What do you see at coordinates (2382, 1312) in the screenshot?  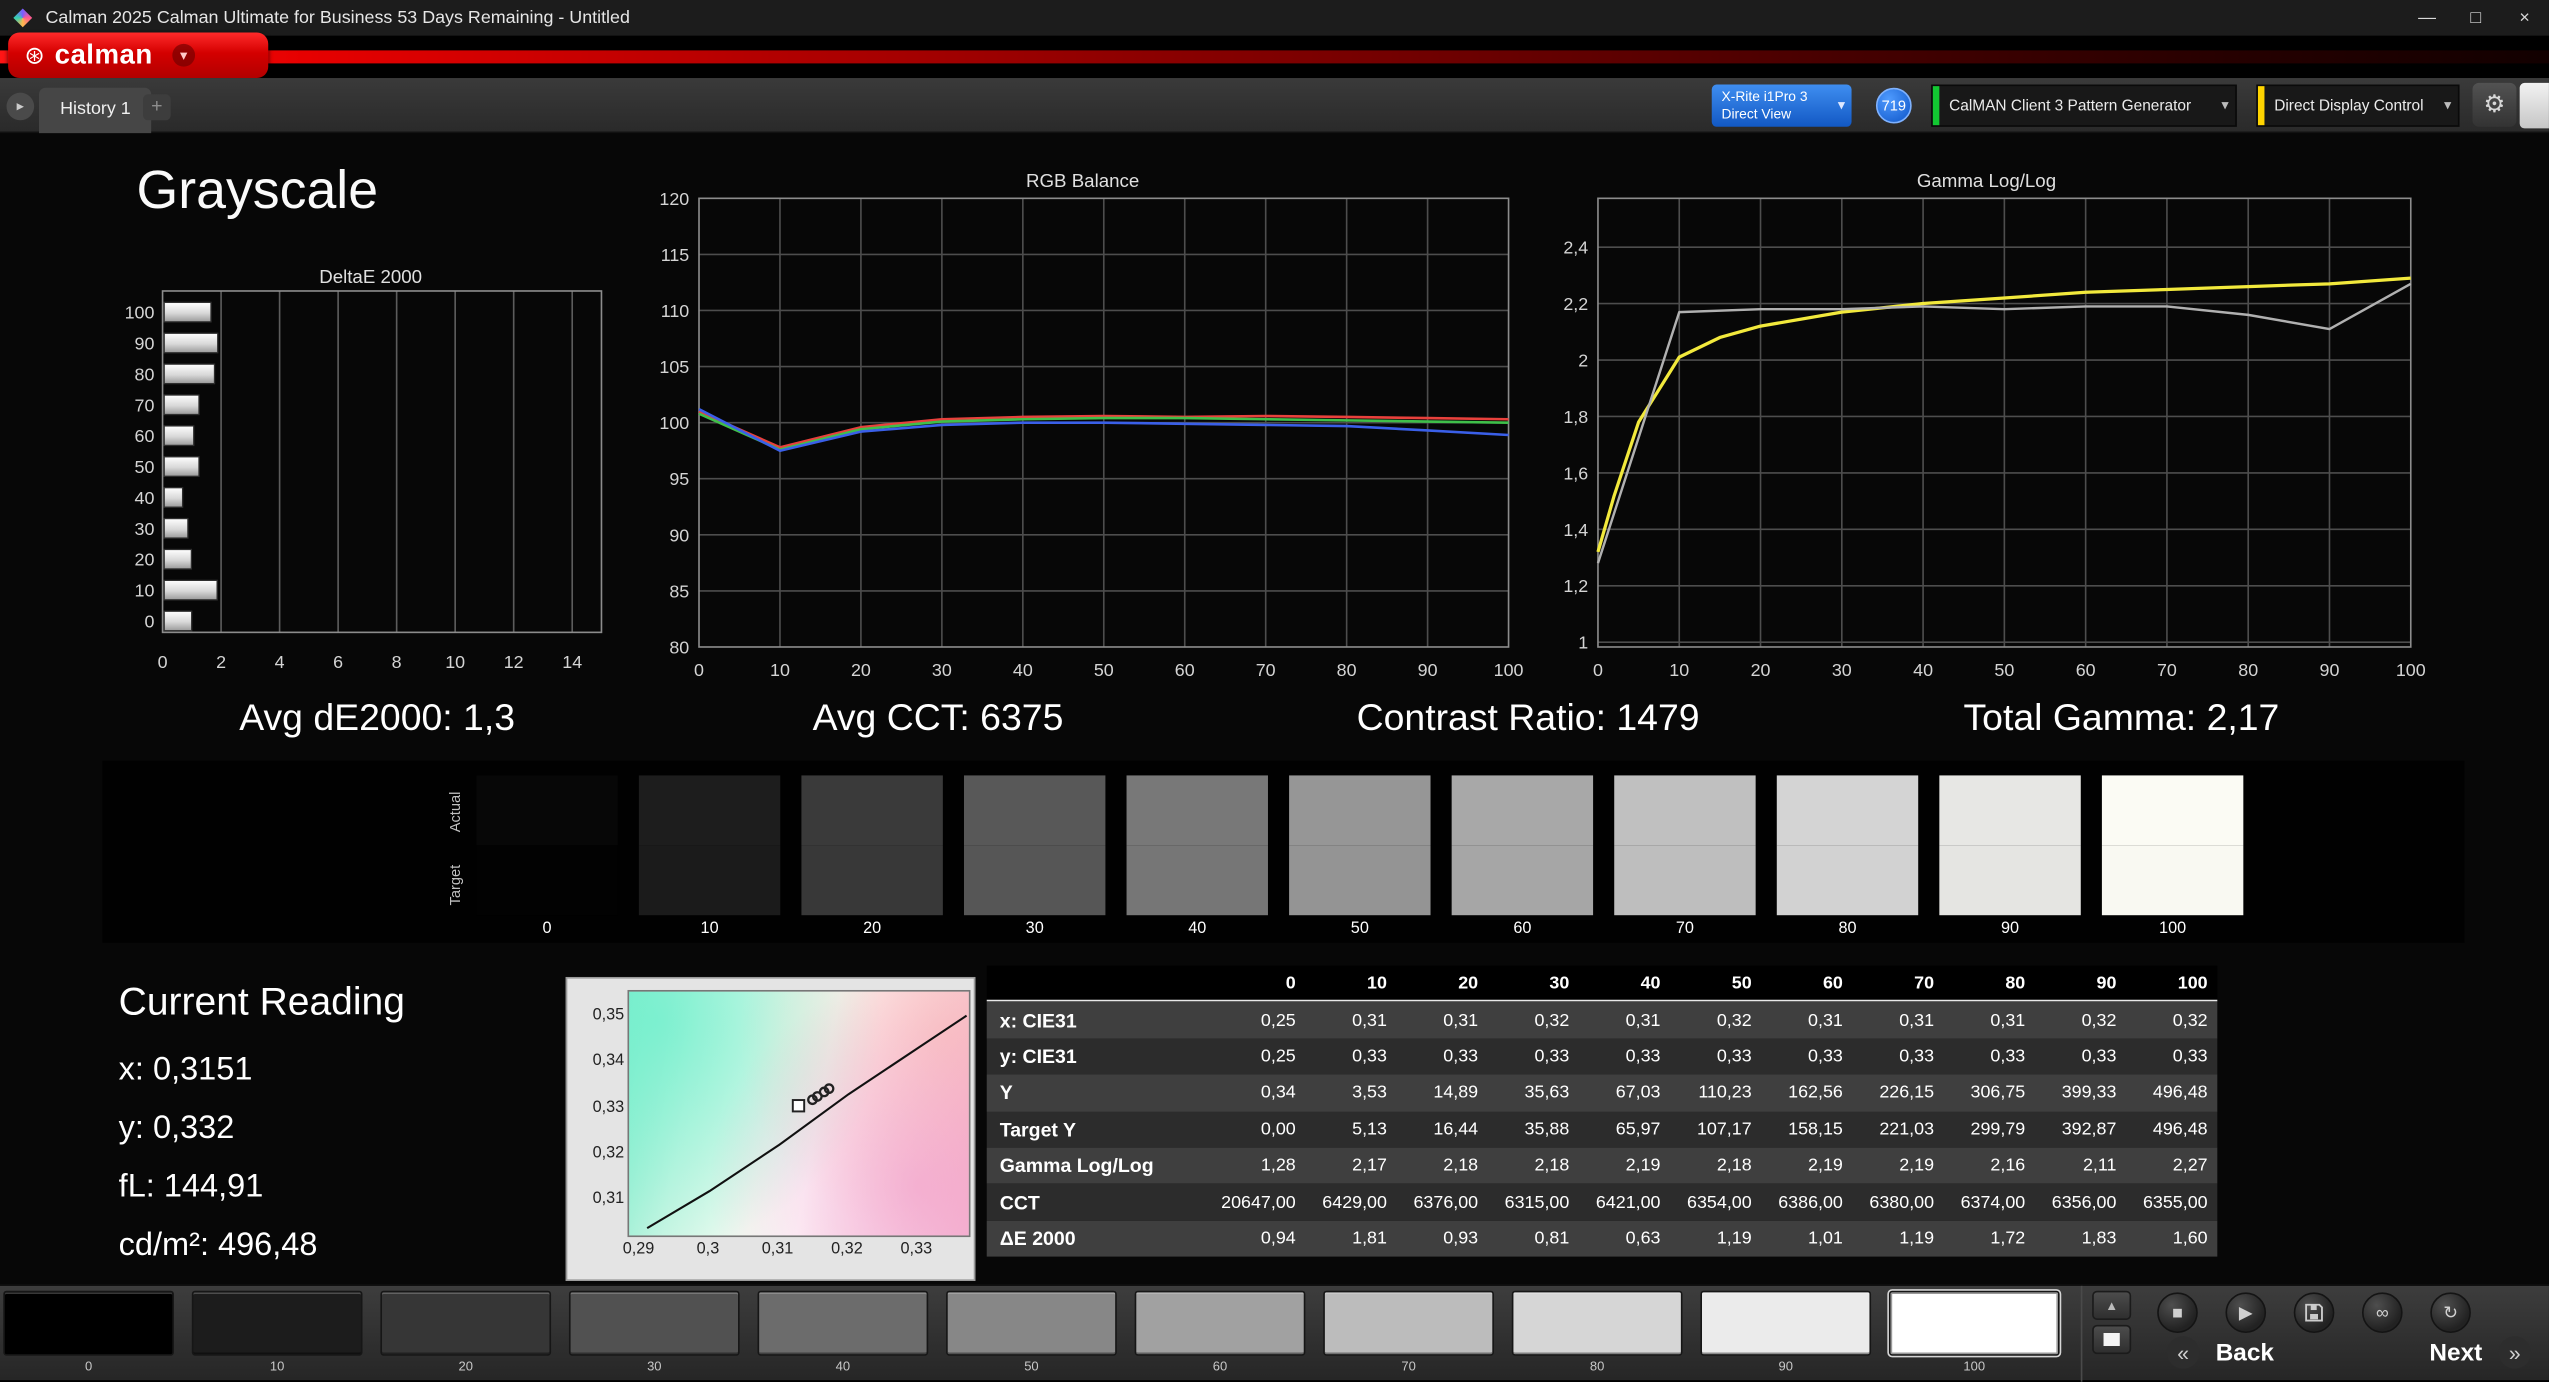 I see `link-button: ∞` at bounding box center [2382, 1312].